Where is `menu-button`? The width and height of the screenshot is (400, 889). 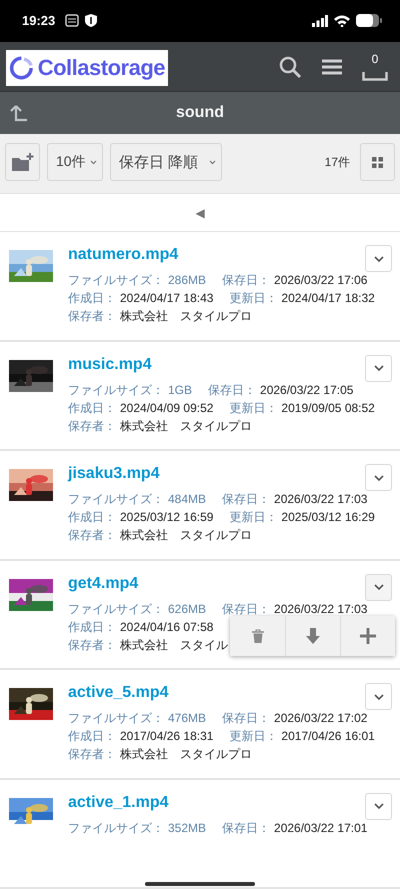 menu-button is located at coordinates (332, 66).